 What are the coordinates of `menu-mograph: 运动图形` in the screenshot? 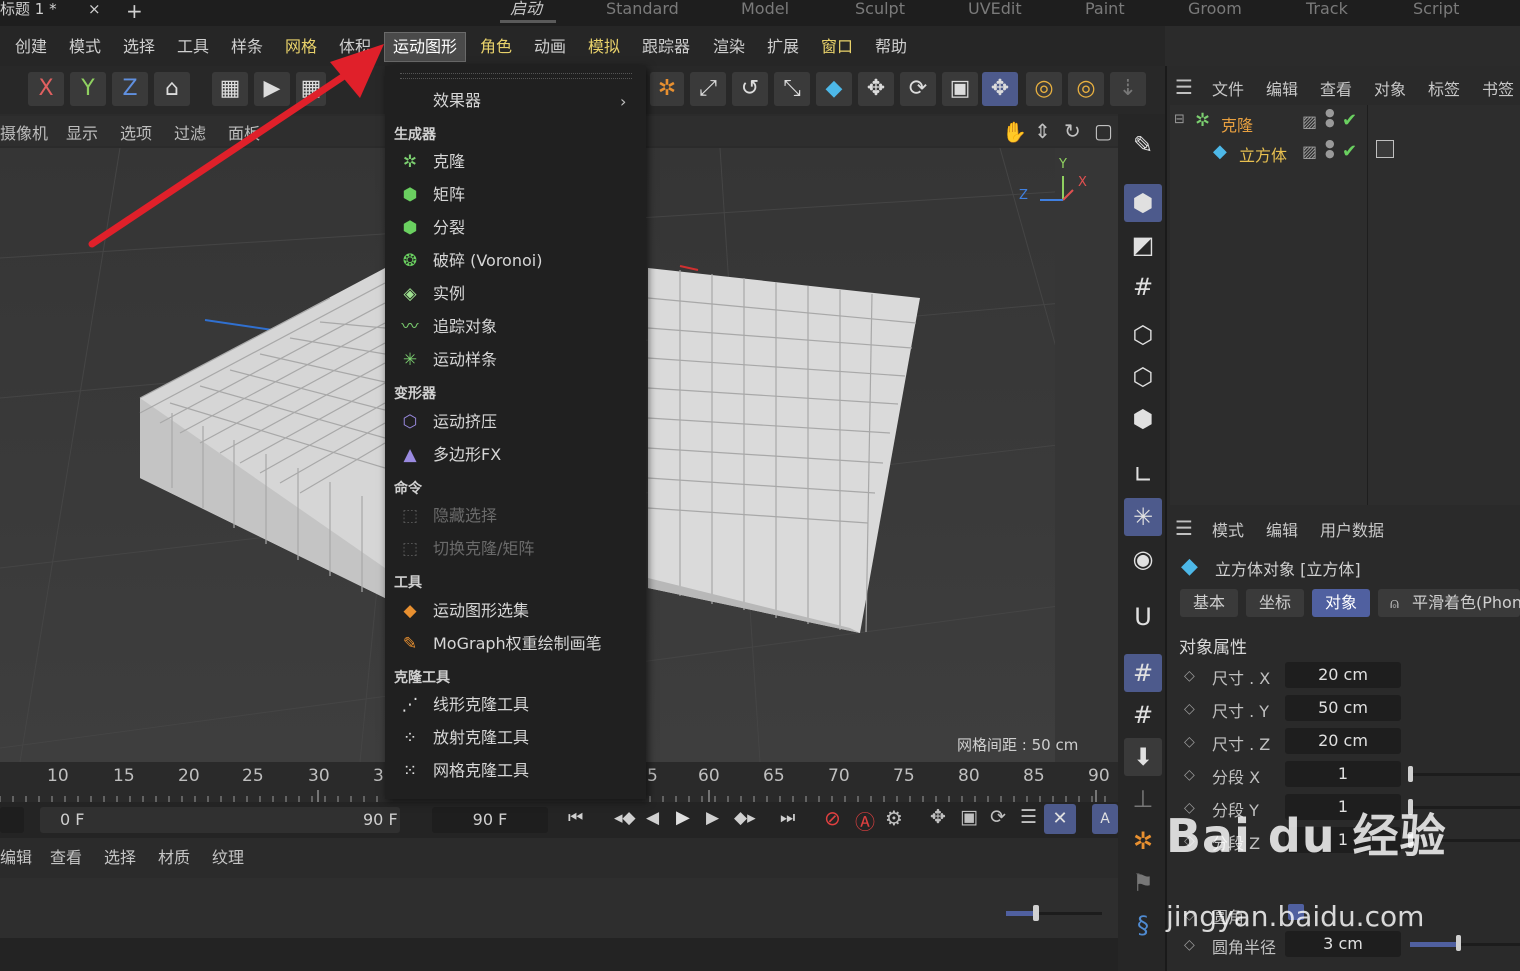 It's located at (425, 47).